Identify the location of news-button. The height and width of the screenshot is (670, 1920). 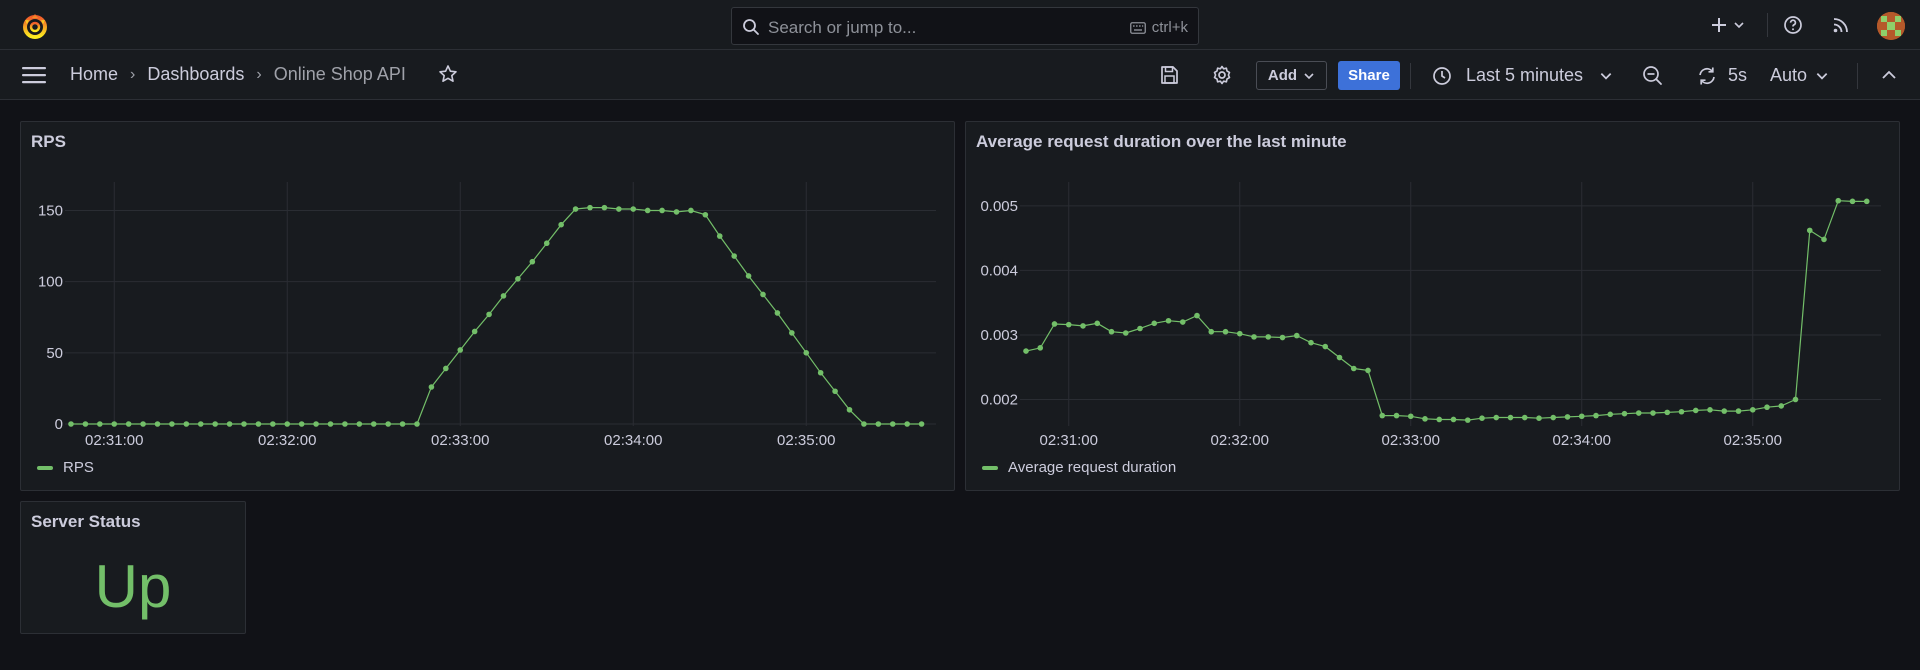
(1841, 25).